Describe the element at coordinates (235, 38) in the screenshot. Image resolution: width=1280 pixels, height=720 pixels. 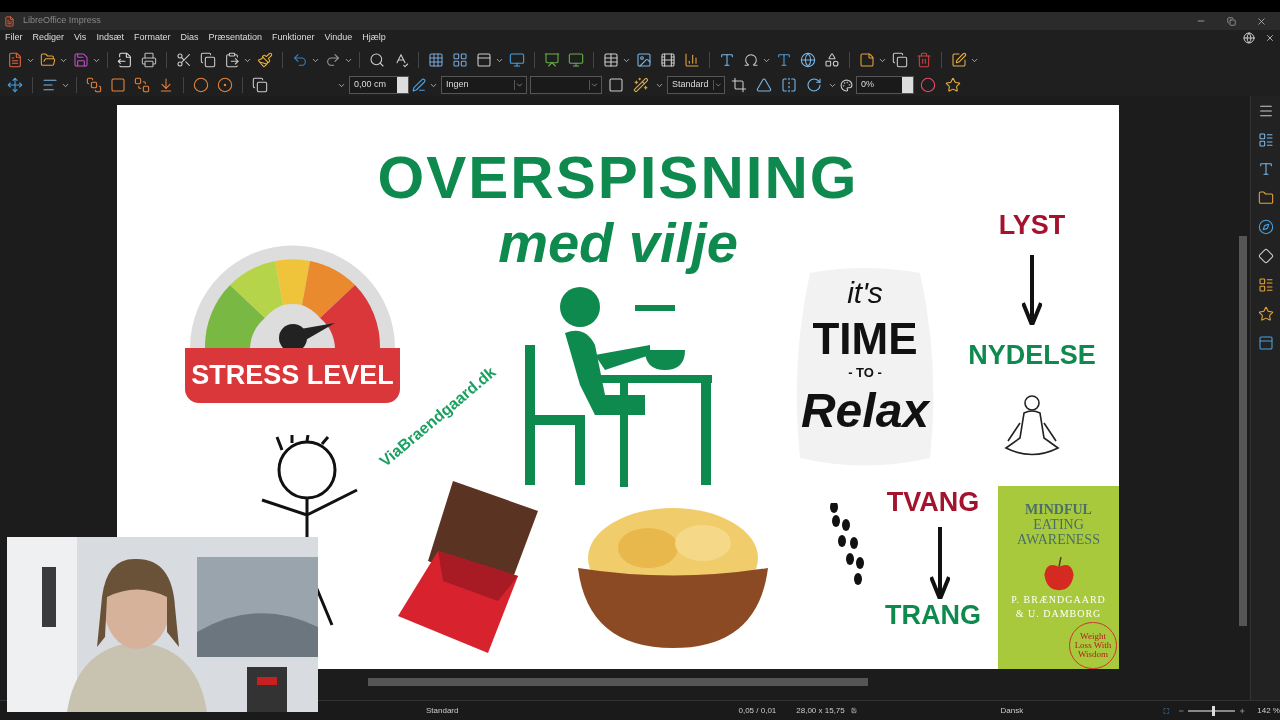
I see `menu-item: Præsentation` at that location.